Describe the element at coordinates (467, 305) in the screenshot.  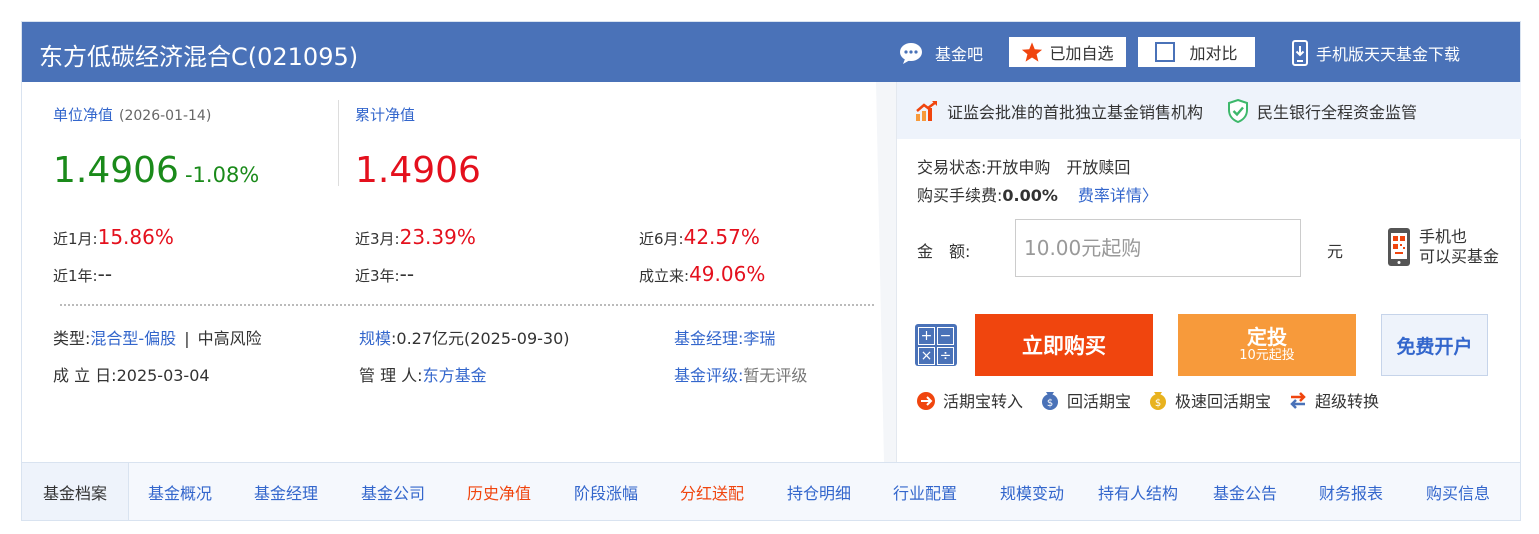
I see `dotted-divider` at that location.